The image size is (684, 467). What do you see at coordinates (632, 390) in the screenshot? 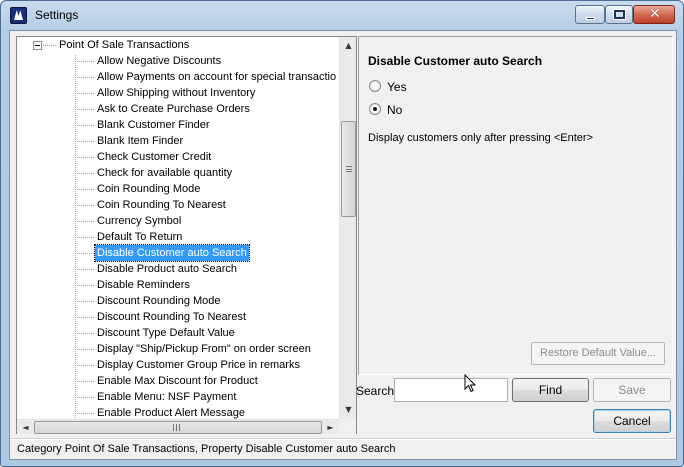
I see `save-button: Save` at bounding box center [632, 390].